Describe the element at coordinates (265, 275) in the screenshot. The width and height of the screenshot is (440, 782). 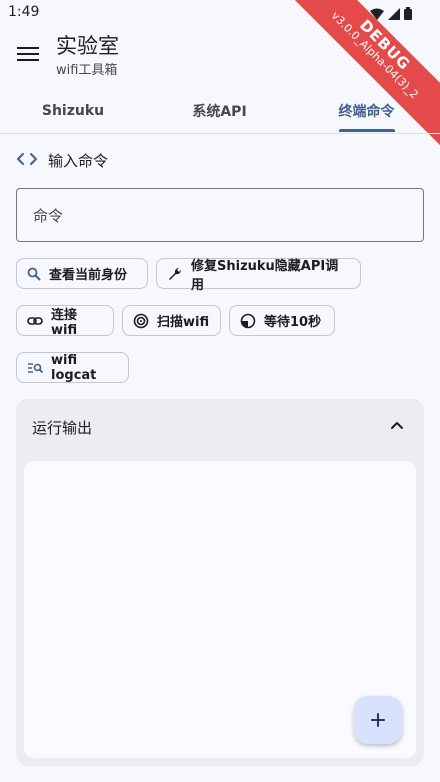
I see `chip-label: 修复Shizuku隐藏API调用` at that location.